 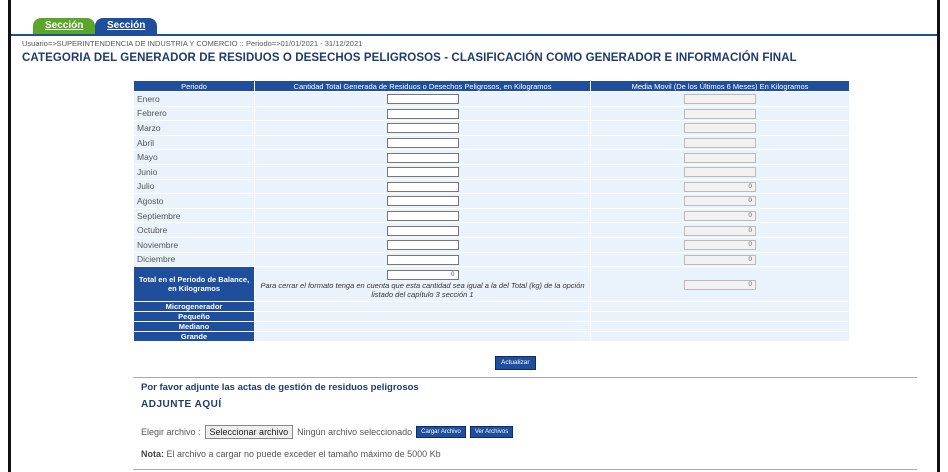 I want to click on category-row: Grande, so click(x=491, y=337).